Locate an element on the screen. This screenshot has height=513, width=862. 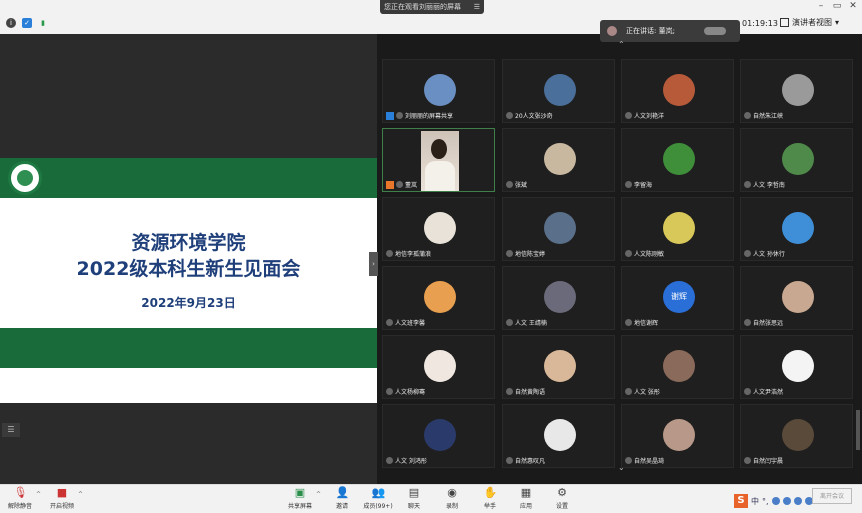
participant-tile: 刘丽丽的屏幕共享 is located at coordinates (438, 91).